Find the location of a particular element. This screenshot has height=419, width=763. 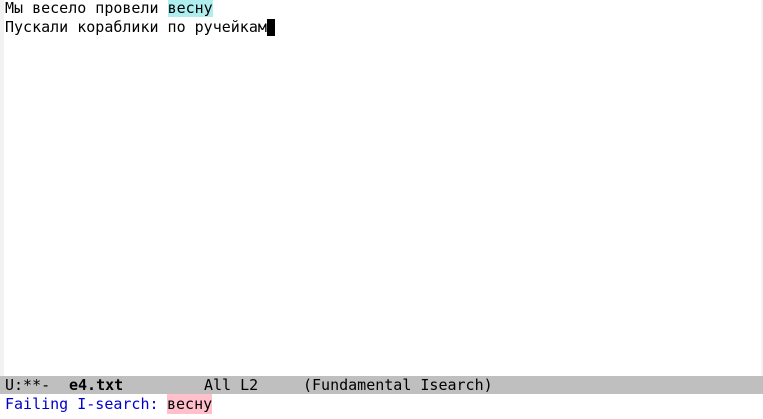

buffer-name: e4.txt is located at coordinates (96, 385).